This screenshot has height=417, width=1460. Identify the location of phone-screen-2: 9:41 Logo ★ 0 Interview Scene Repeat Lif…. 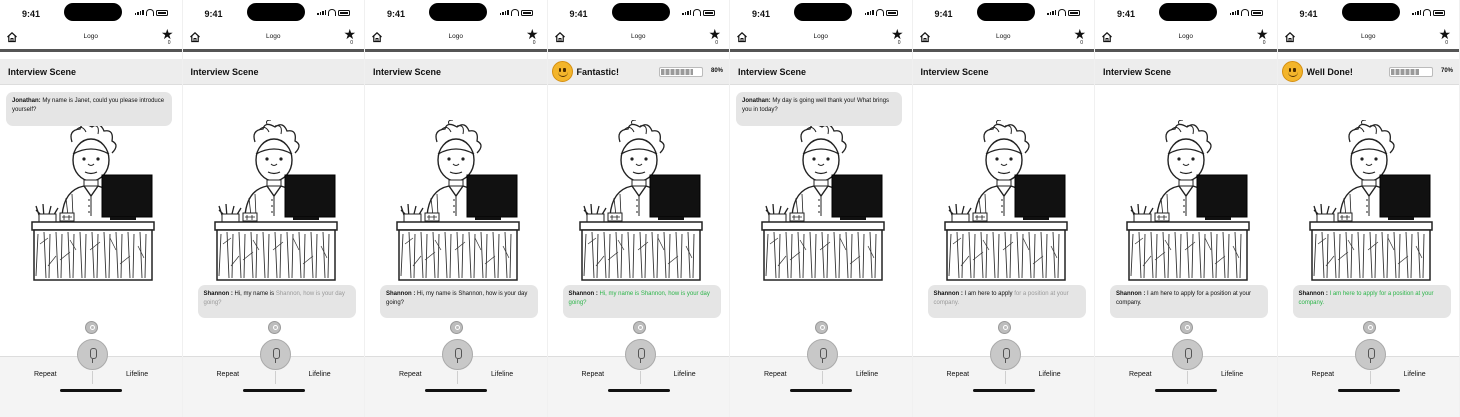
(273, 208).